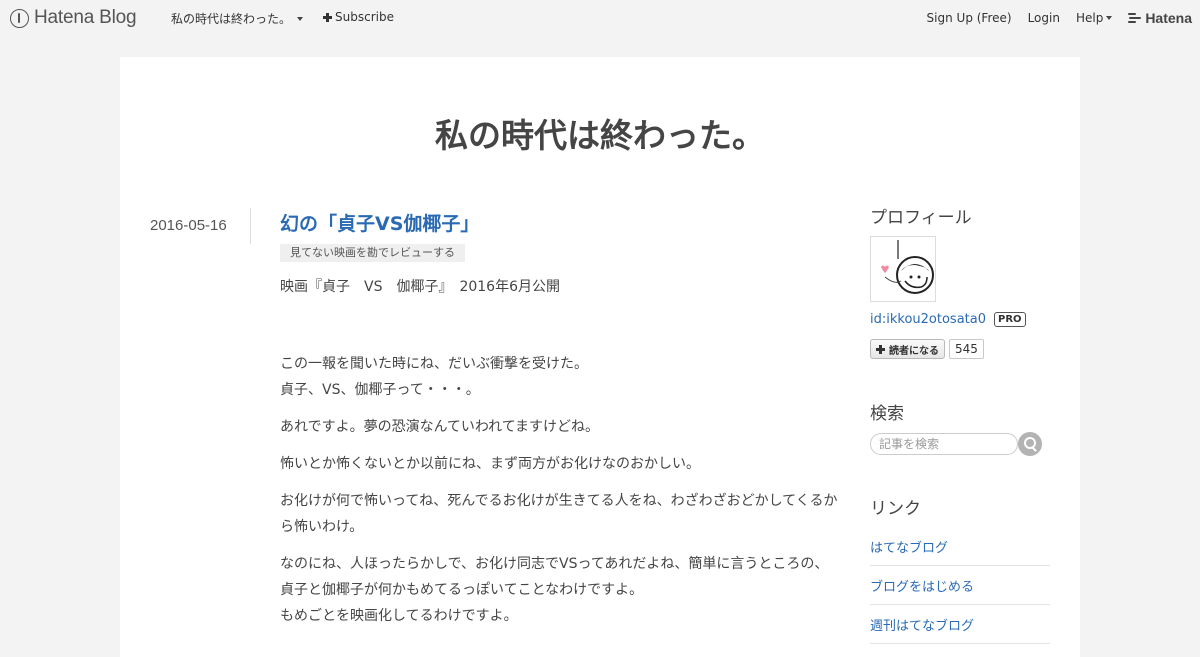 This screenshot has height=657, width=1200. I want to click on profile-title: プロフィール, so click(921, 218).